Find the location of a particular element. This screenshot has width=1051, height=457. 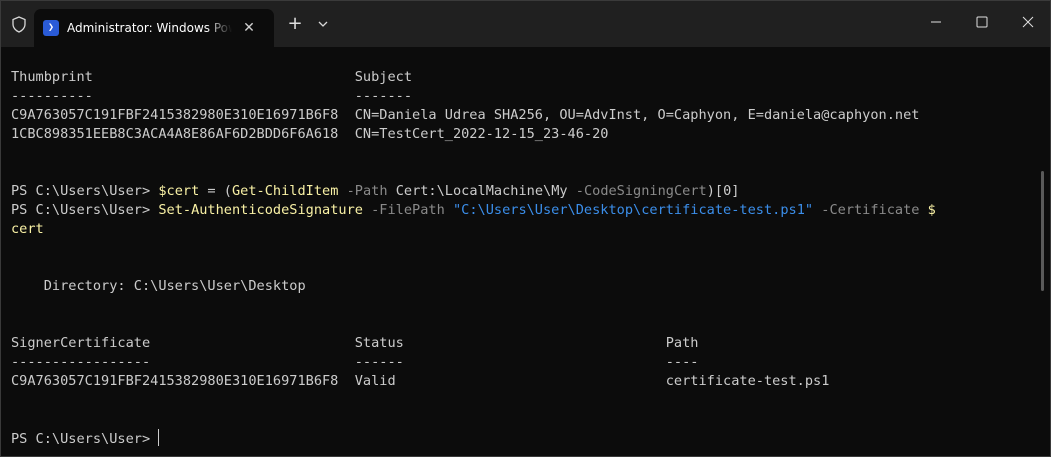

plus-icon: + is located at coordinates (295, 24).